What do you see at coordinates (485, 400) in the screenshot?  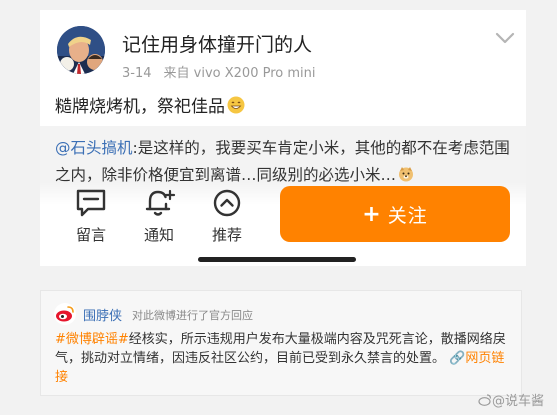 I see `watermark-weibo-icon` at bounding box center [485, 400].